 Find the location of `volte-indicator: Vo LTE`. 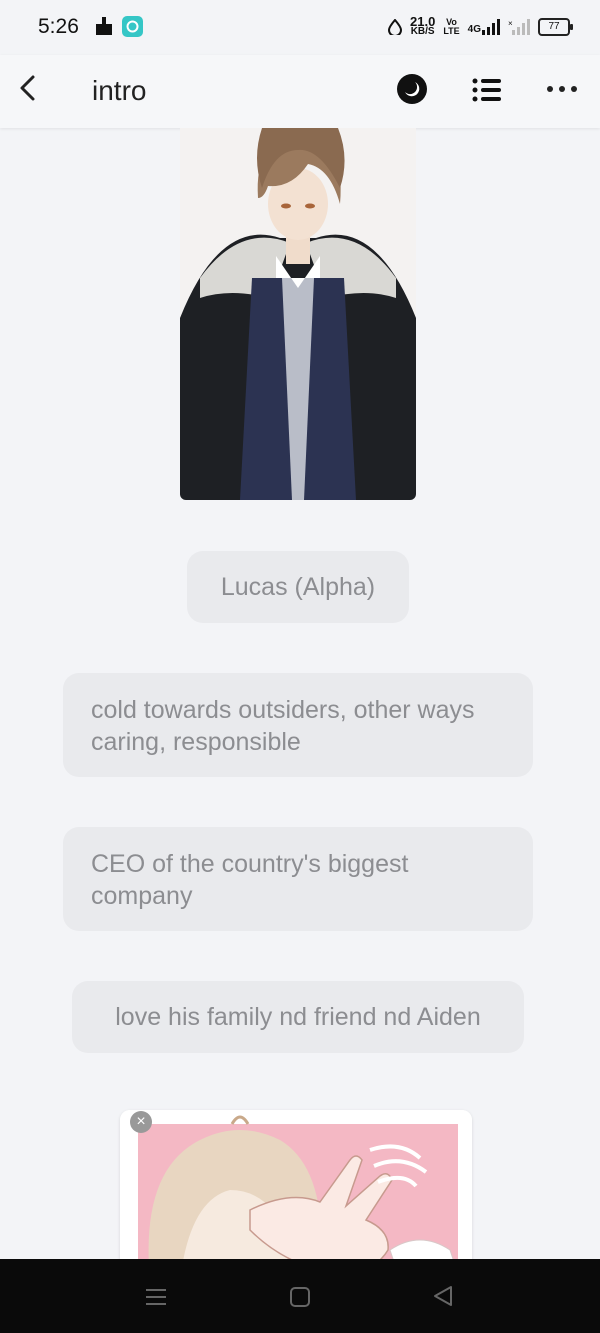

volte-indicator: Vo LTE is located at coordinates (451, 26).